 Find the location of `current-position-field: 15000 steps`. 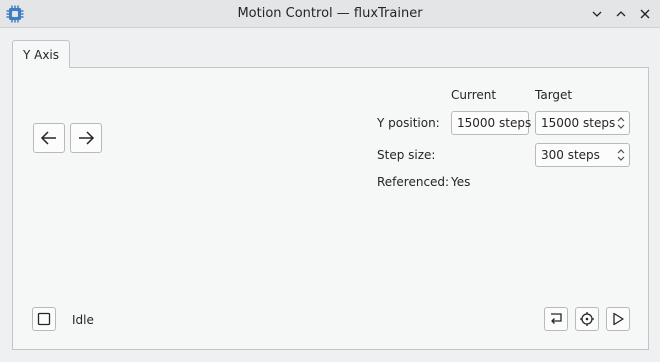

current-position-field: 15000 steps is located at coordinates (491, 123).